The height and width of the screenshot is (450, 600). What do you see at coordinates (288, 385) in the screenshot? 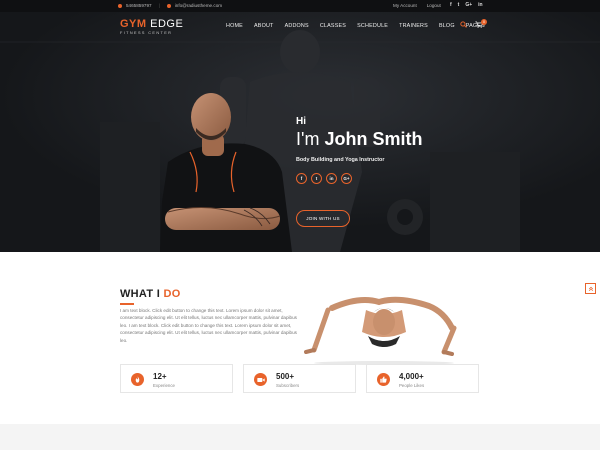
I see `stat-label: Subscribers` at bounding box center [288, 385].